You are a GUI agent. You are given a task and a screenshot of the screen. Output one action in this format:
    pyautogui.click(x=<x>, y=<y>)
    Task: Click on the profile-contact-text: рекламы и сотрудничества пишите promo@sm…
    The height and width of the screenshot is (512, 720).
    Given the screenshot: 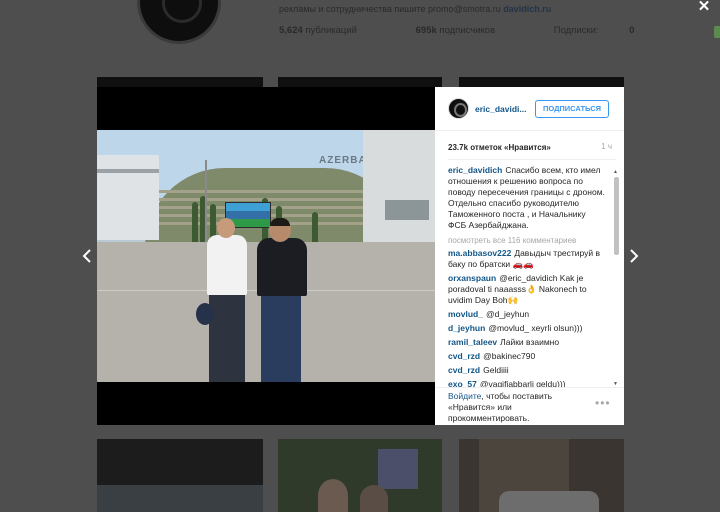 What is the action you would take?
    pyautogui.click(x=390, y=9)
    